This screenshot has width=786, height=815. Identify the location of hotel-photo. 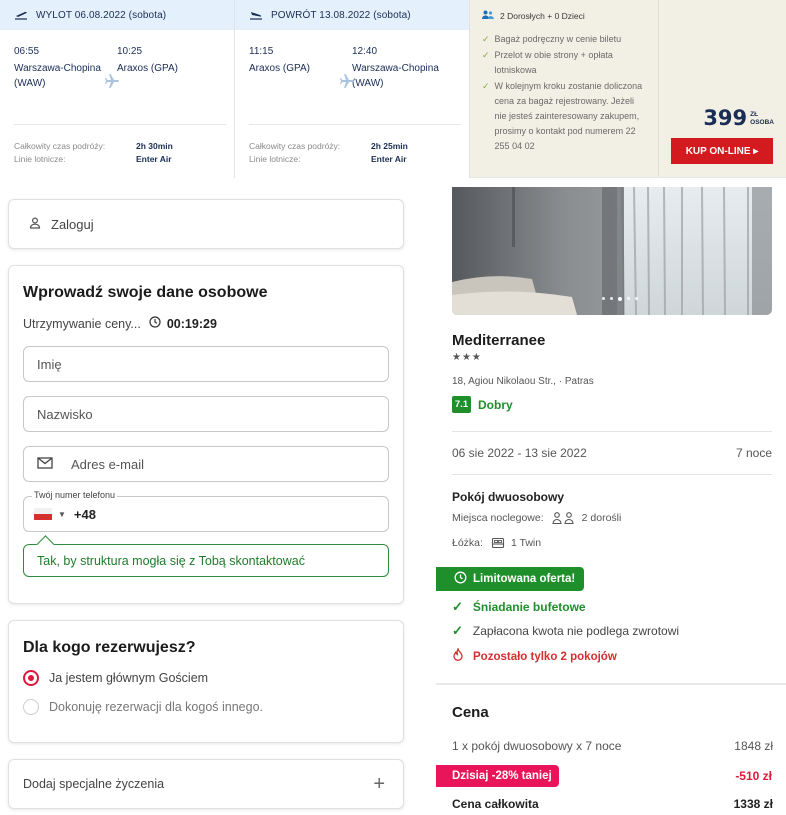
(612, 251).